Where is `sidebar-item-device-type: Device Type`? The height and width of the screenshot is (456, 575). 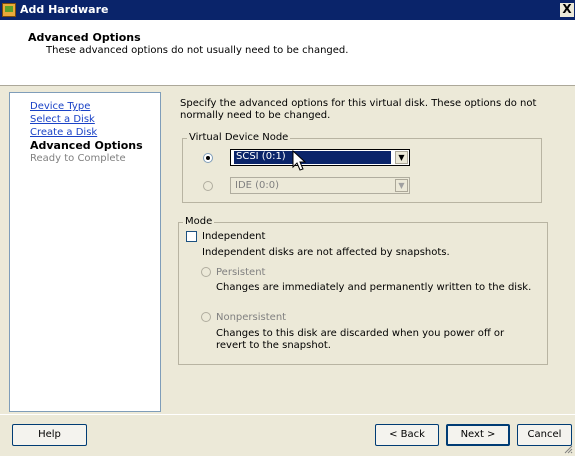 sidebar-item-device-type: Device Type is located at coordinates (60, 106).